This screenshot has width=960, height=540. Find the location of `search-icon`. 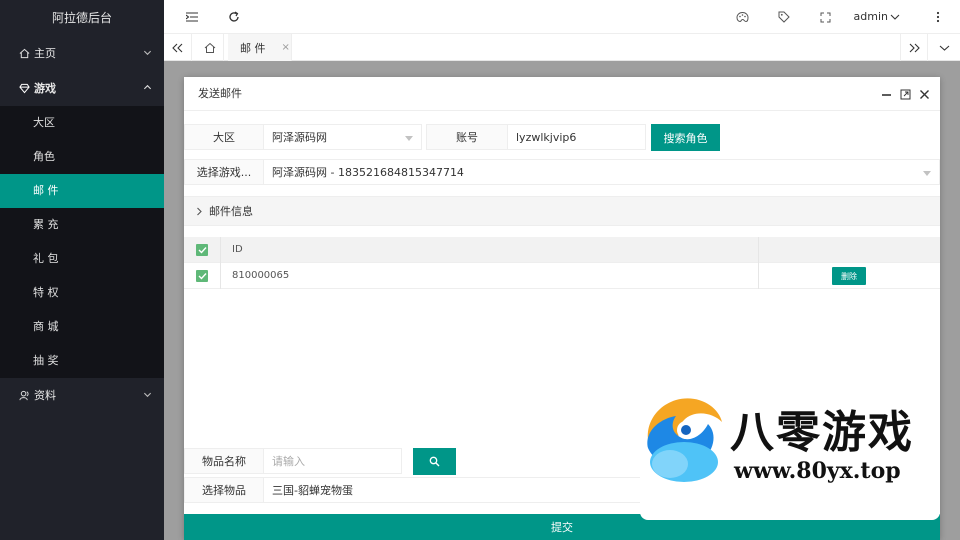

search-icon is located at coordinates (434, 461).